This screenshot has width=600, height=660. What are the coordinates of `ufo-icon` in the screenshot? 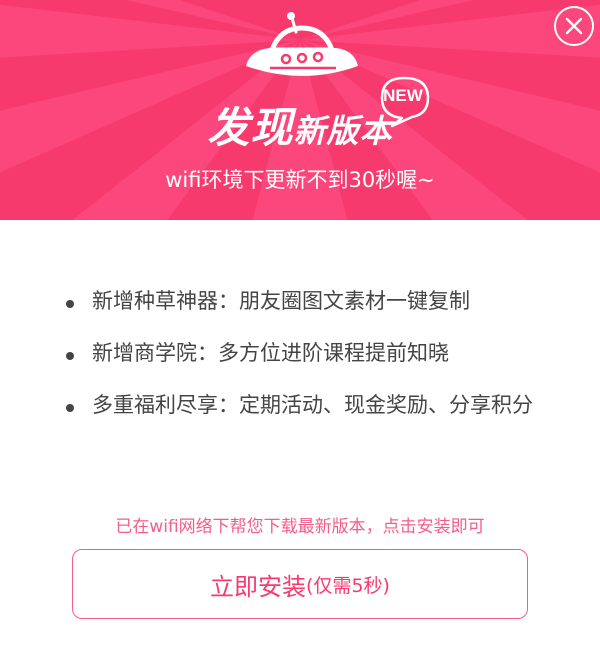 It's located at (302, 44).